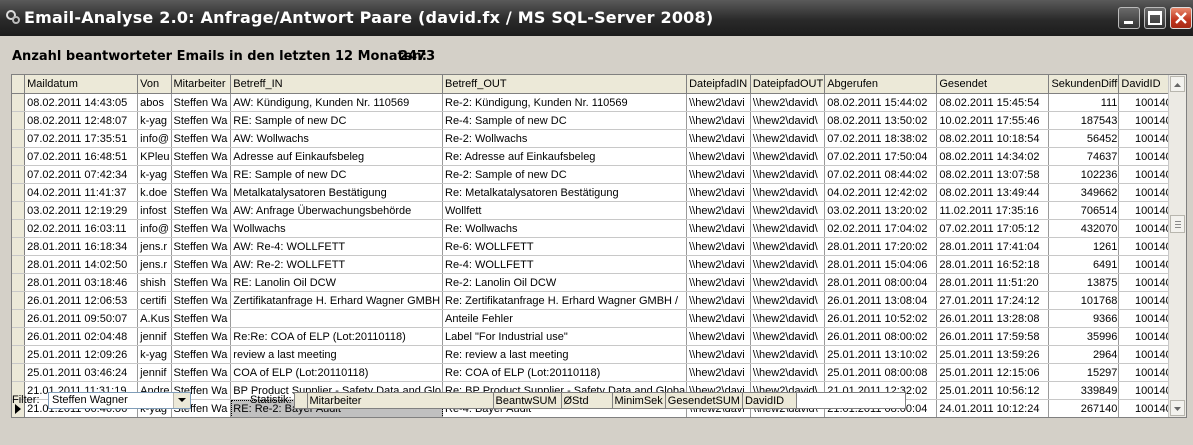 This screenshot has width=1193, height=445. What do you see at coordinates (119, 400) in the screenshot?
I see `filter-select: Steffen Wagner` at bounding box center [119, 400].